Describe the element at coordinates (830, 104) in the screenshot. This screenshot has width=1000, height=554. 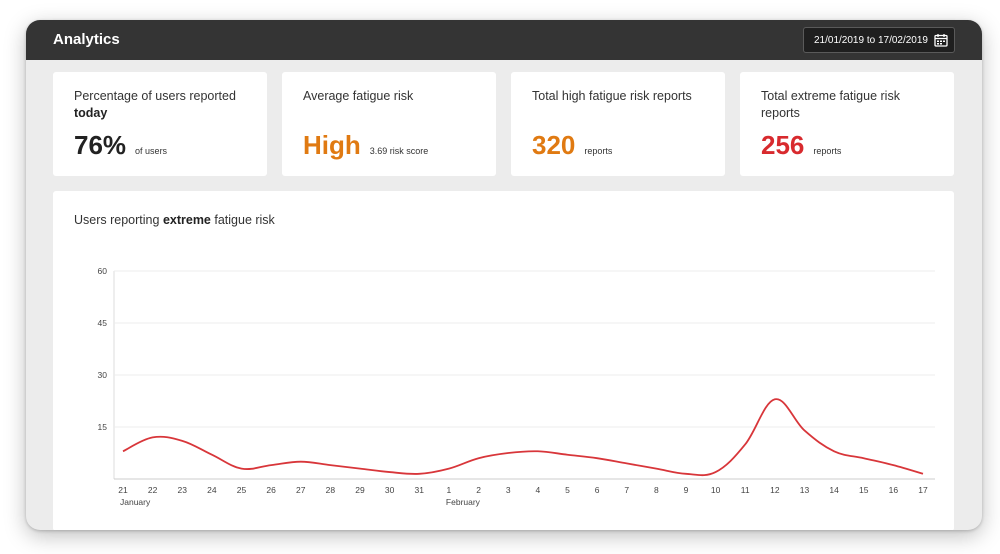
I see `stat-card-label: Total extreme fatigue risk reports` at that location.